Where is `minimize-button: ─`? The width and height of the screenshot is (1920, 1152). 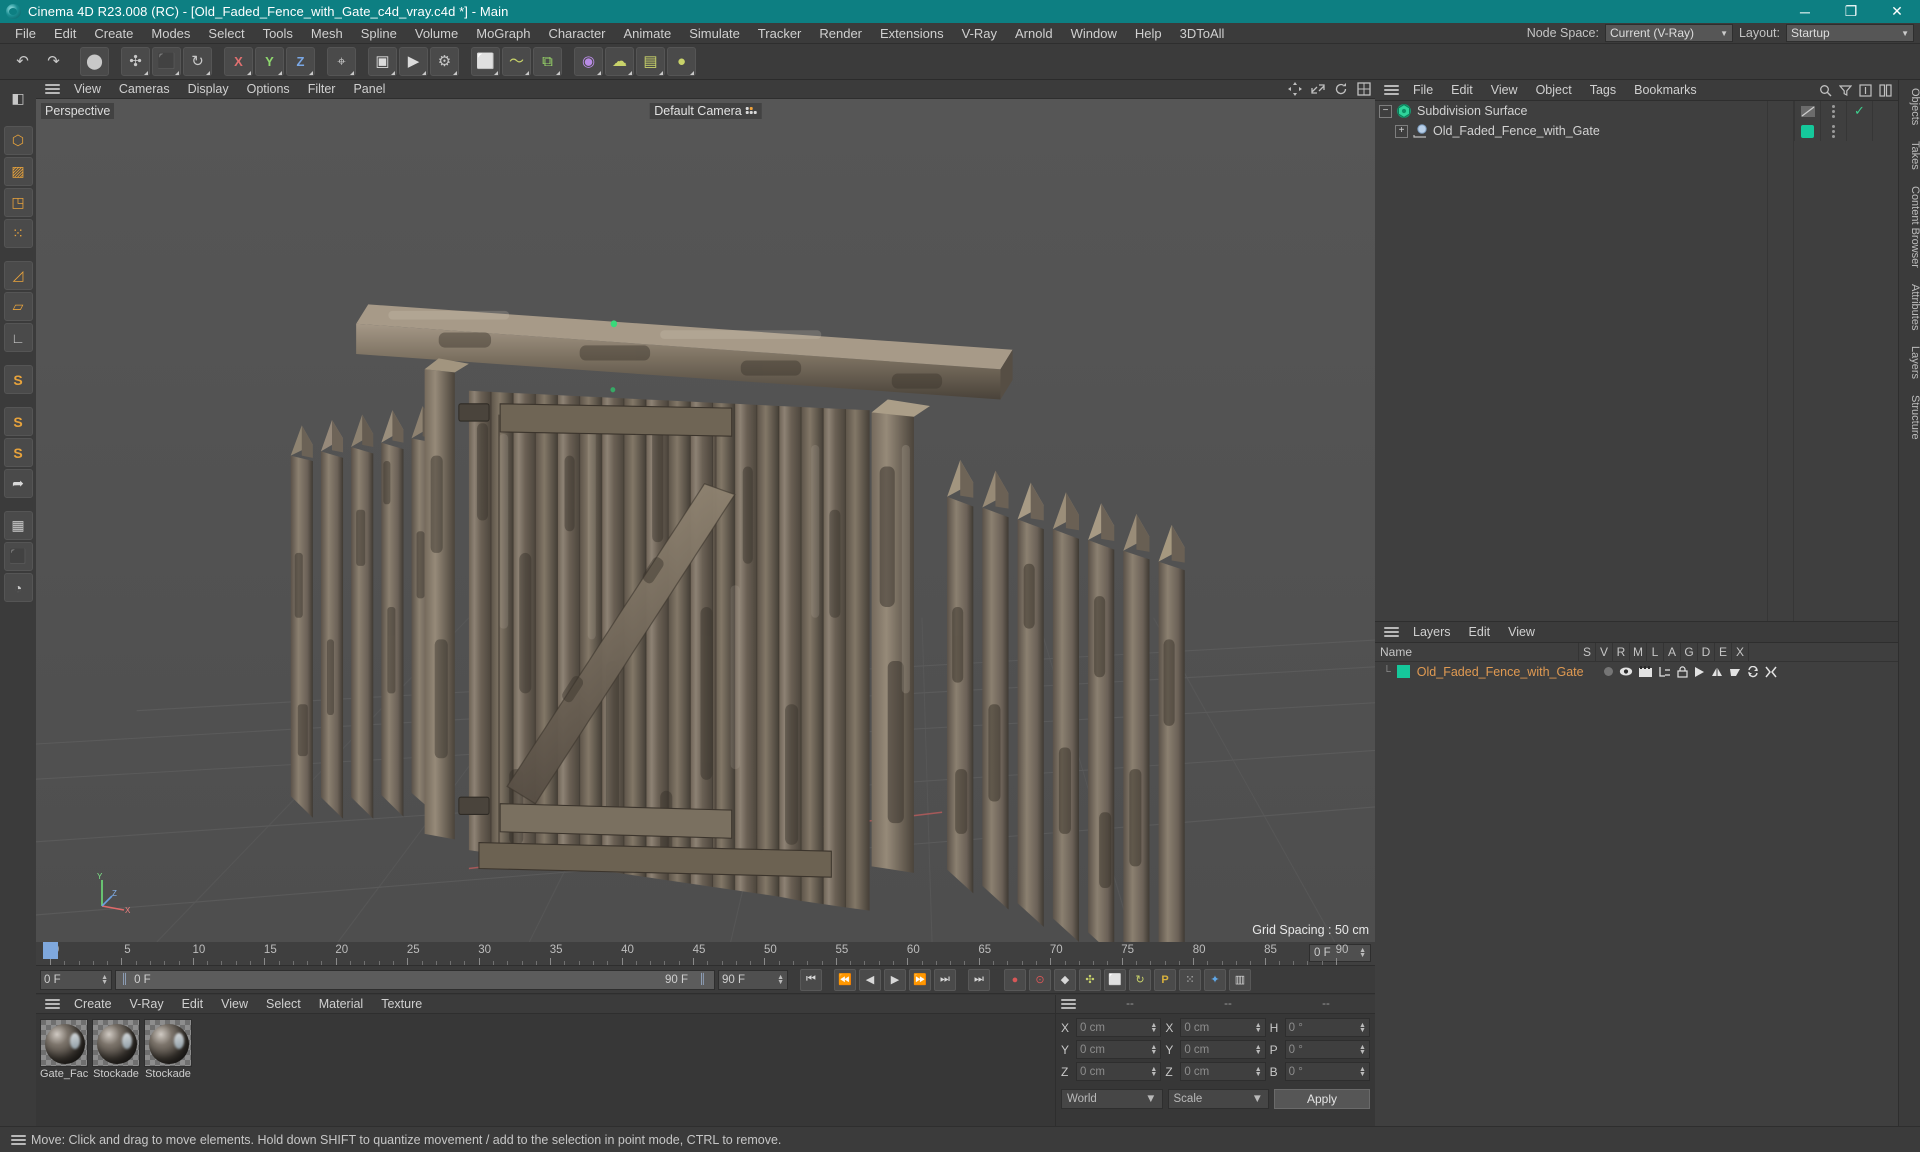
minimize-button: ─ is located at coordinates (1805, 11).